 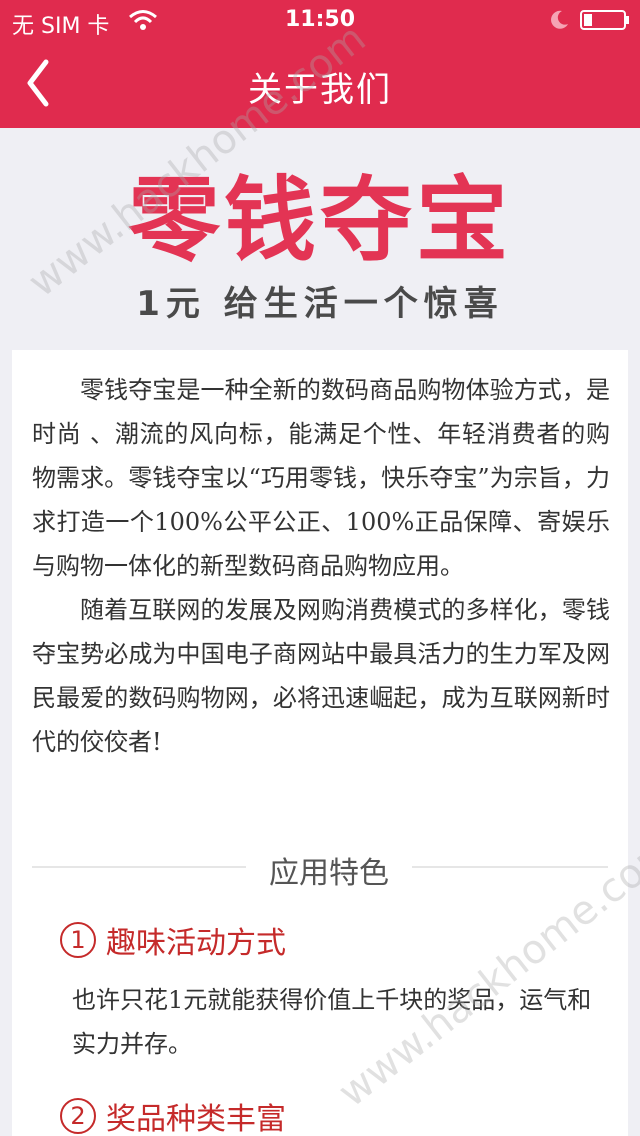 I want to click on feature-title: 1 趣味活动方式, so click(x=173, y=940).